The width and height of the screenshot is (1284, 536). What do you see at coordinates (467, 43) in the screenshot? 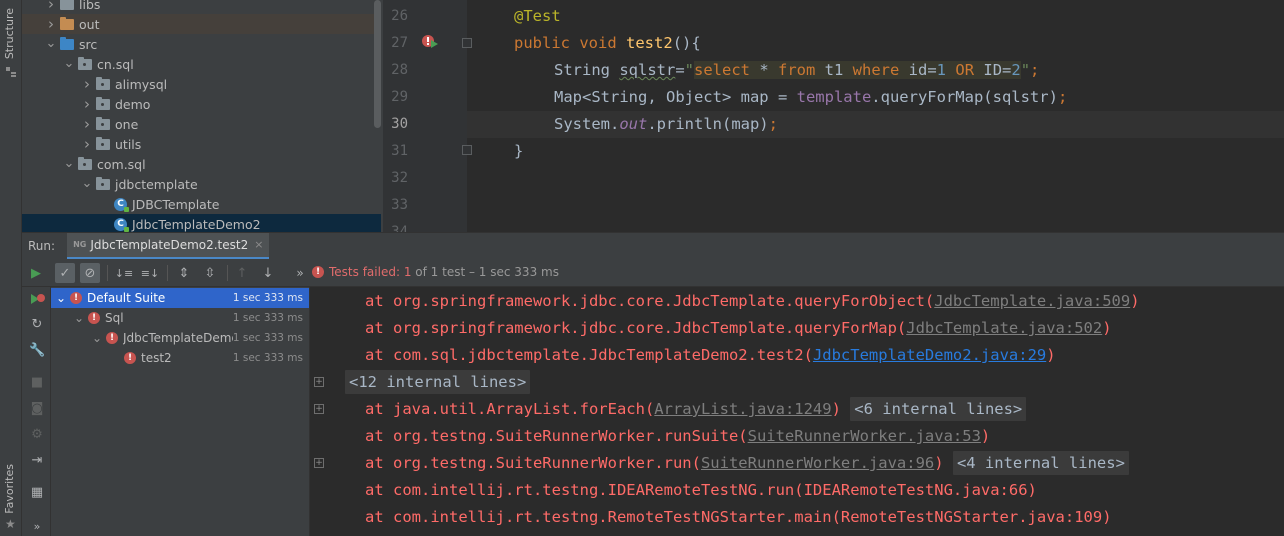
I see `fold-marker-open` at bounding box center [467, 43].